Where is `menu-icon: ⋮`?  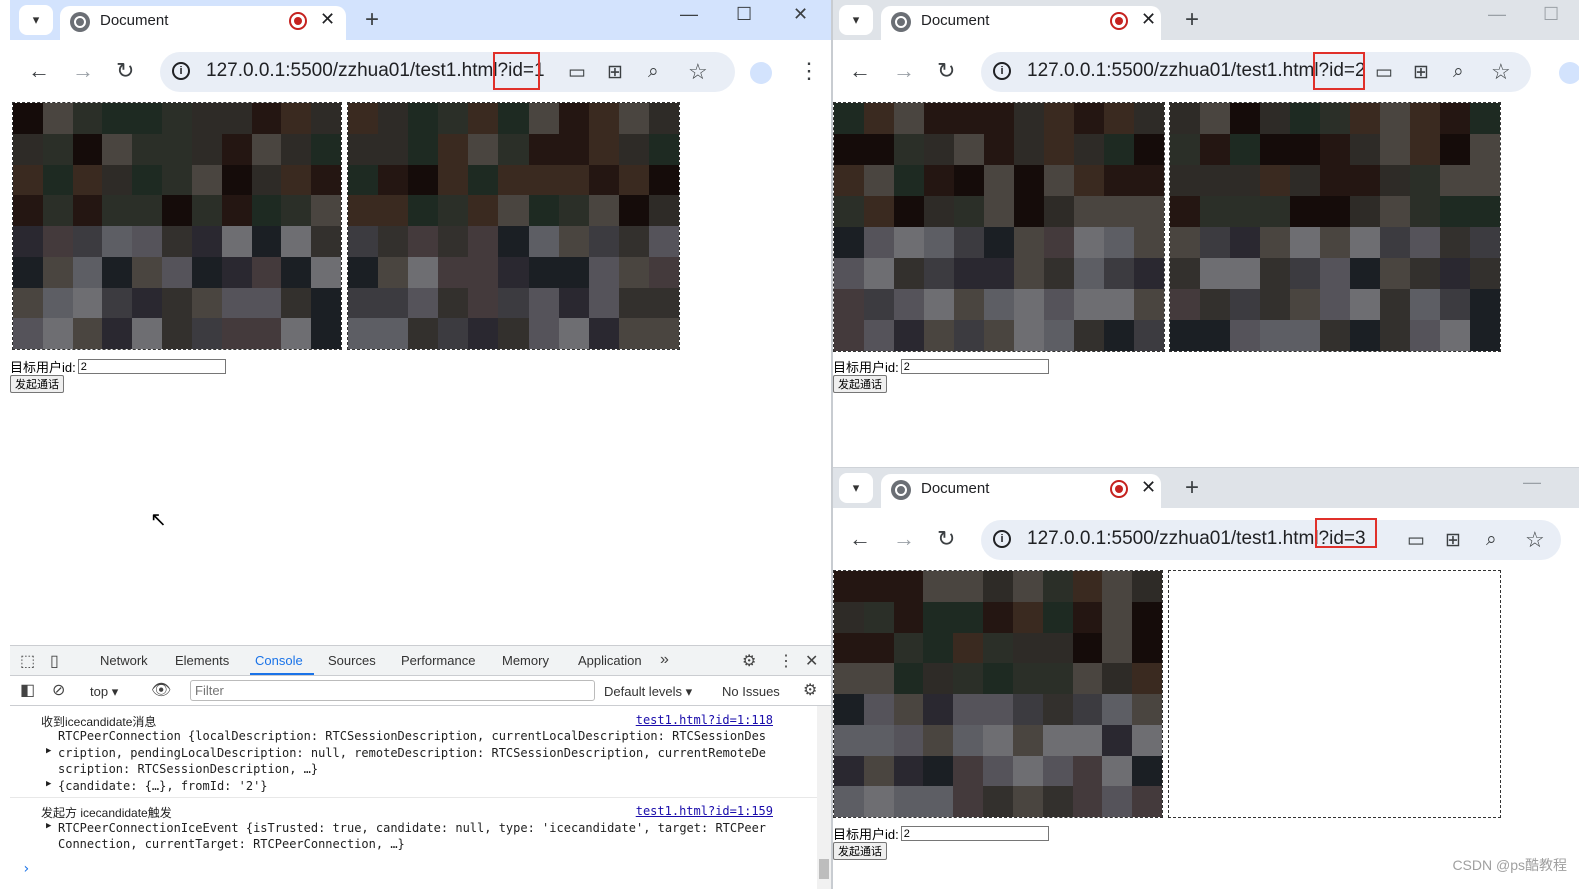
menu-icon: ⋮ is located at coordinates (809, 71).